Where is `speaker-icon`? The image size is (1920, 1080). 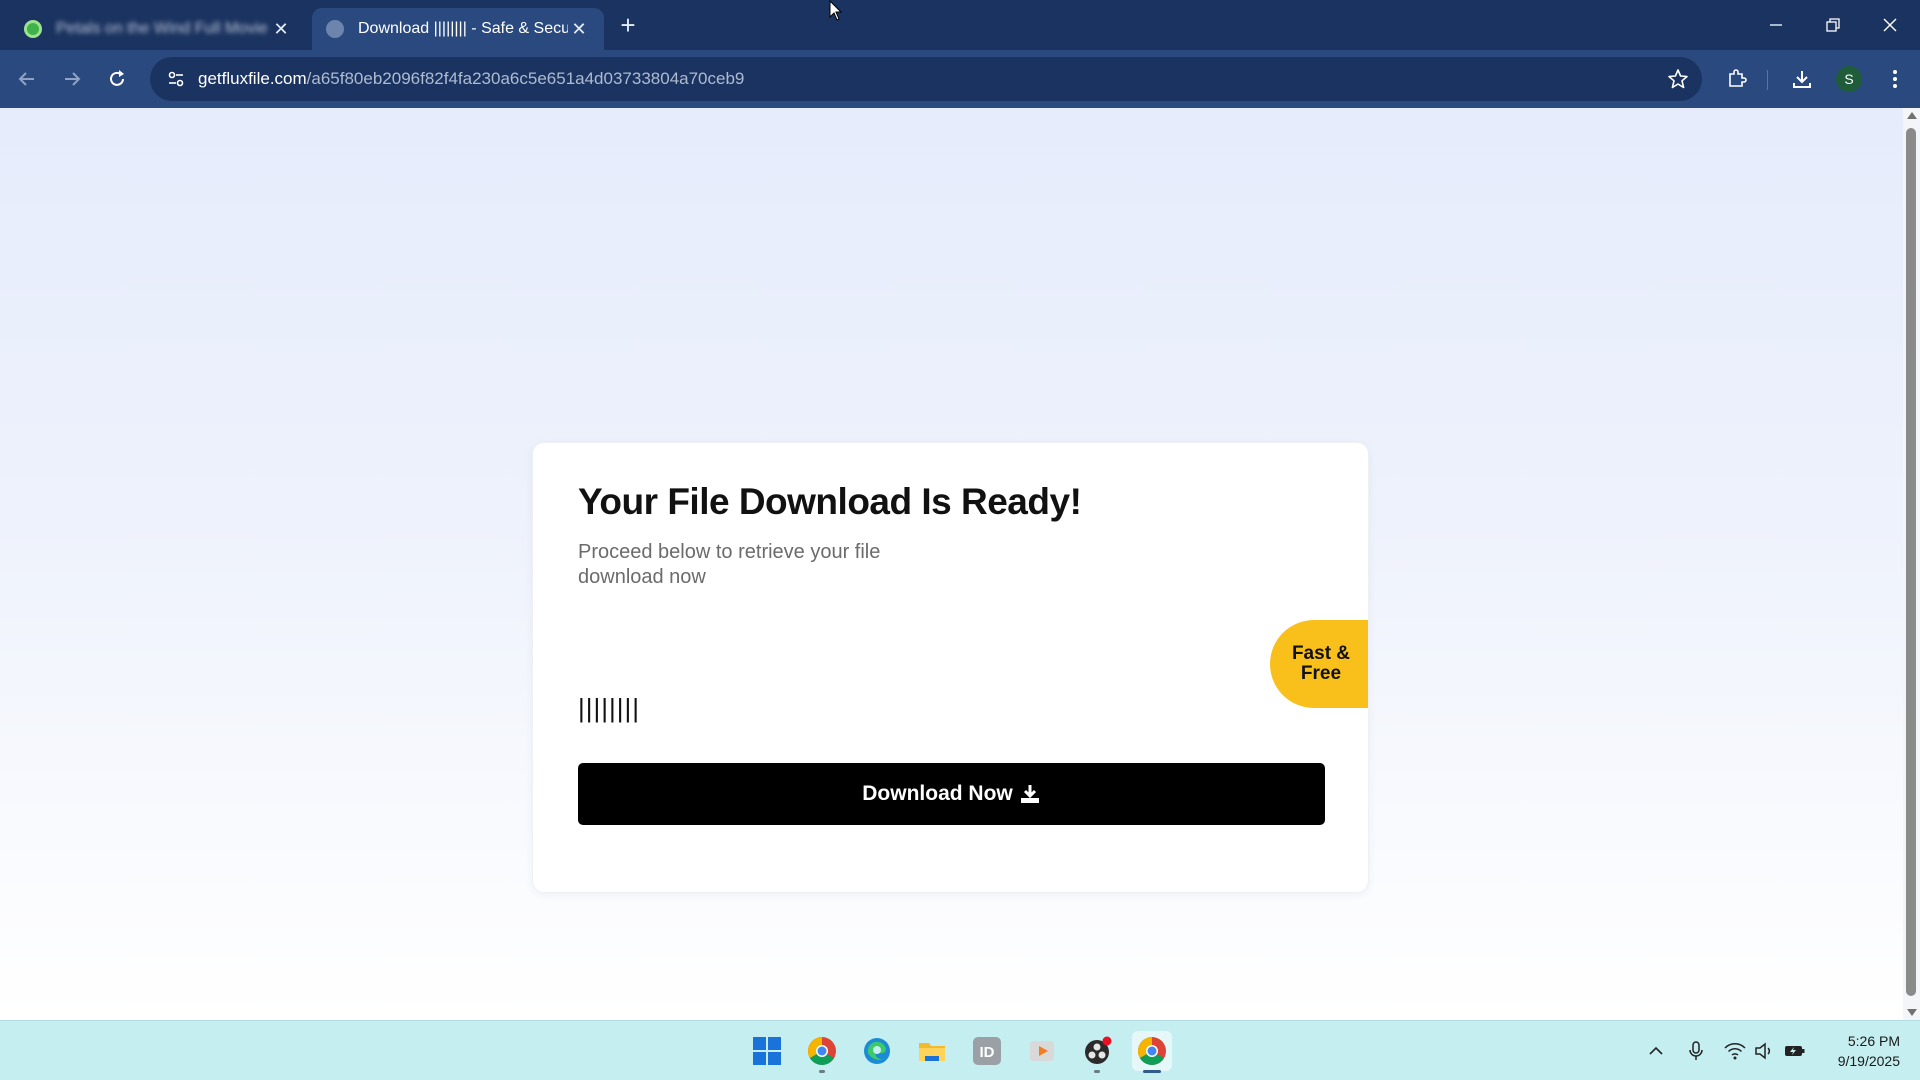
speaker-icon is located at coordinates (1763, 1051).